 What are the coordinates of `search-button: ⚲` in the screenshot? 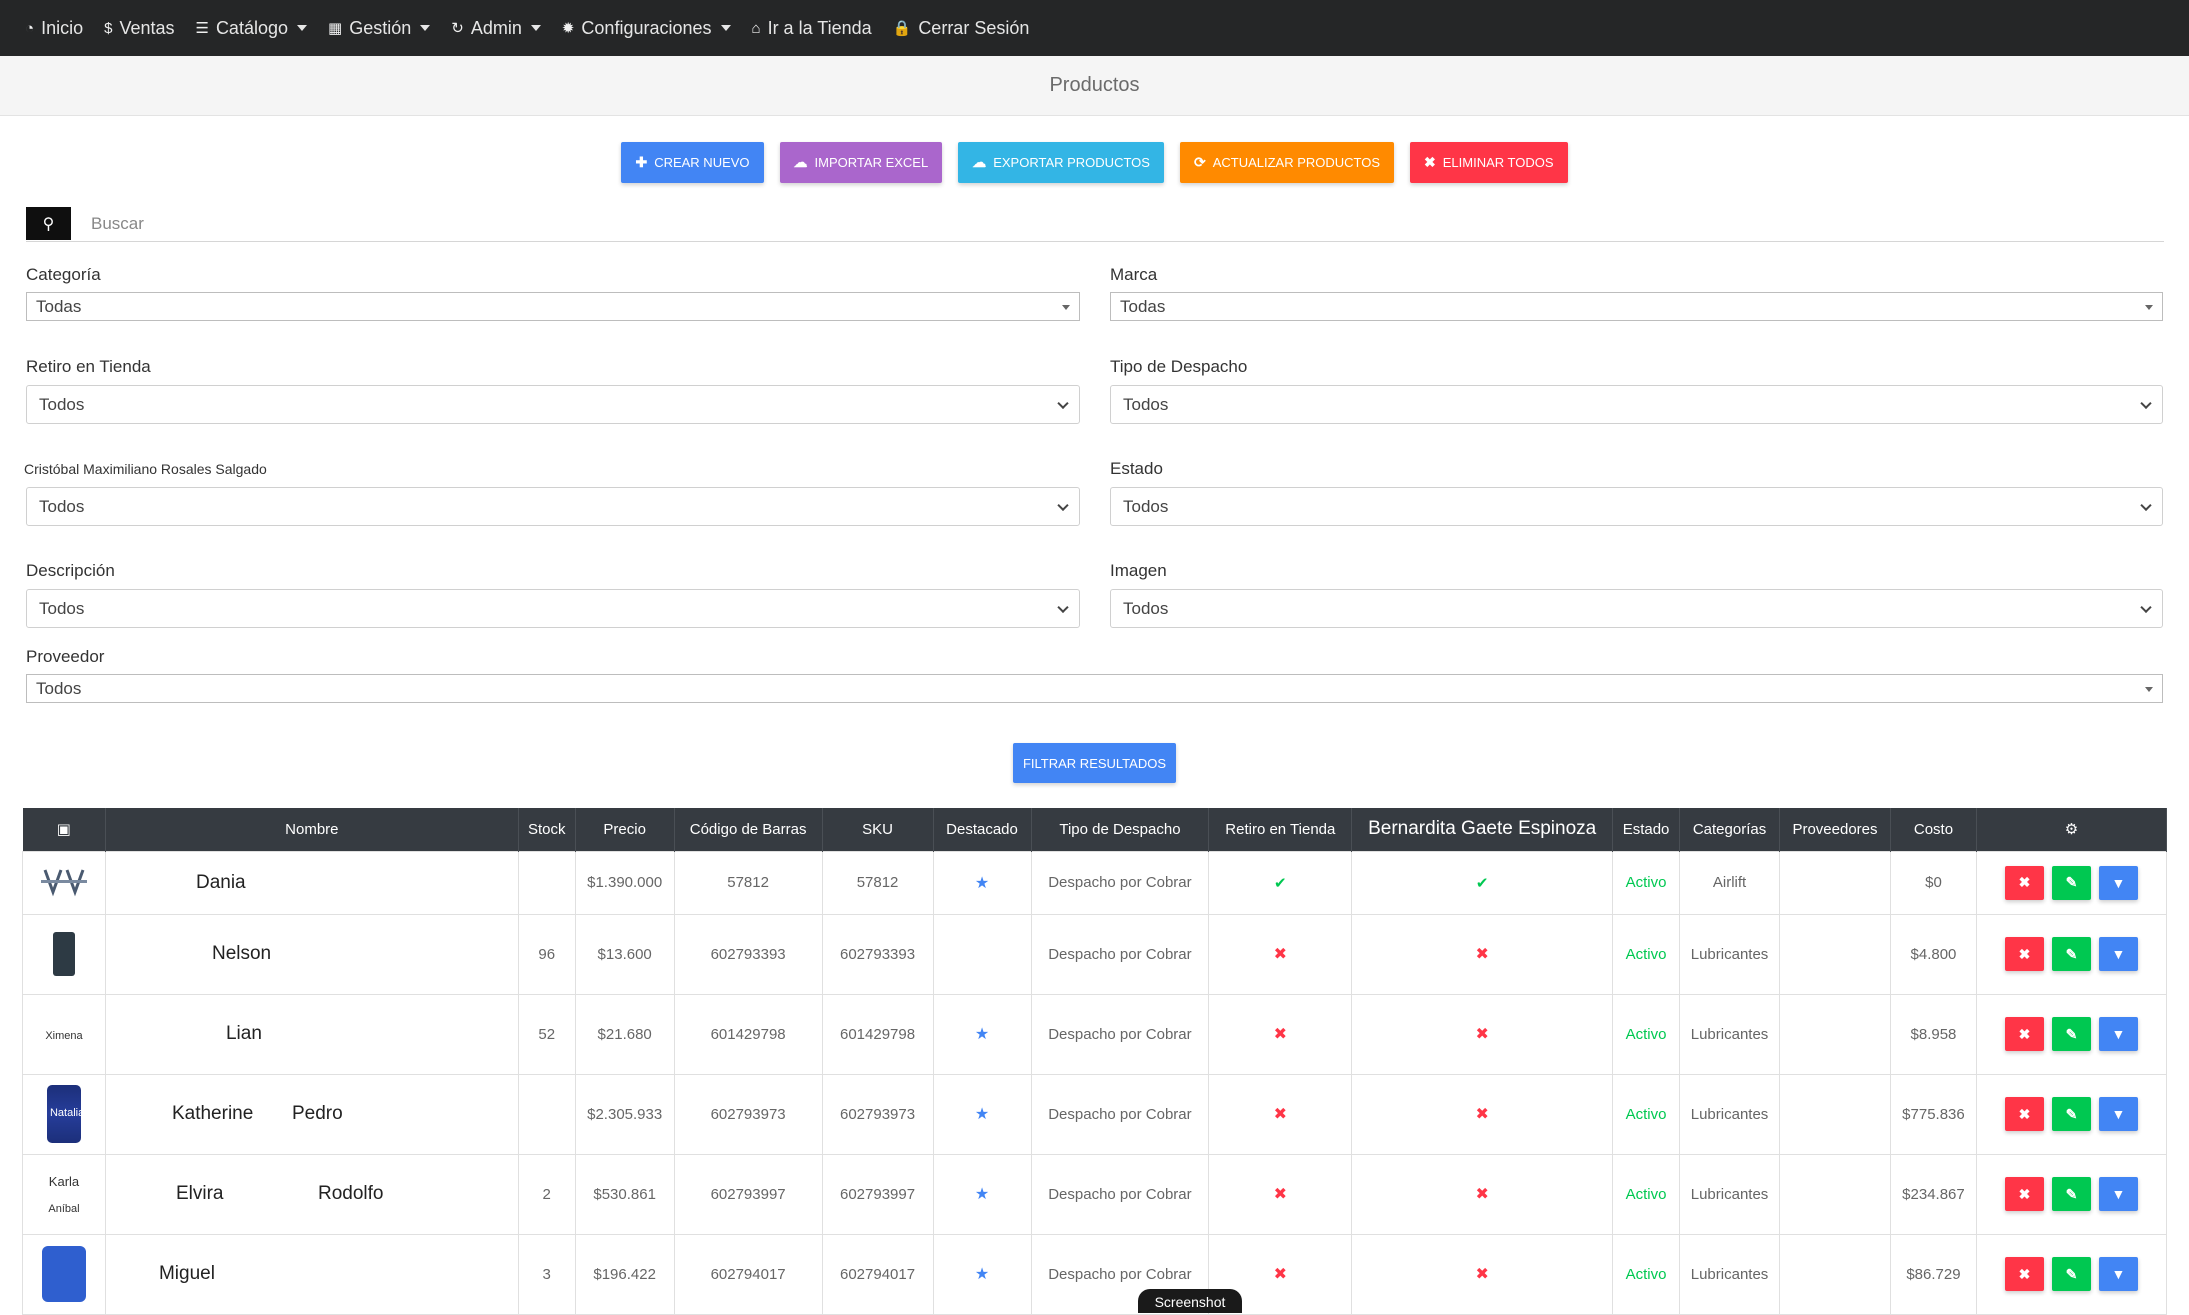 It's located at (48, 223).